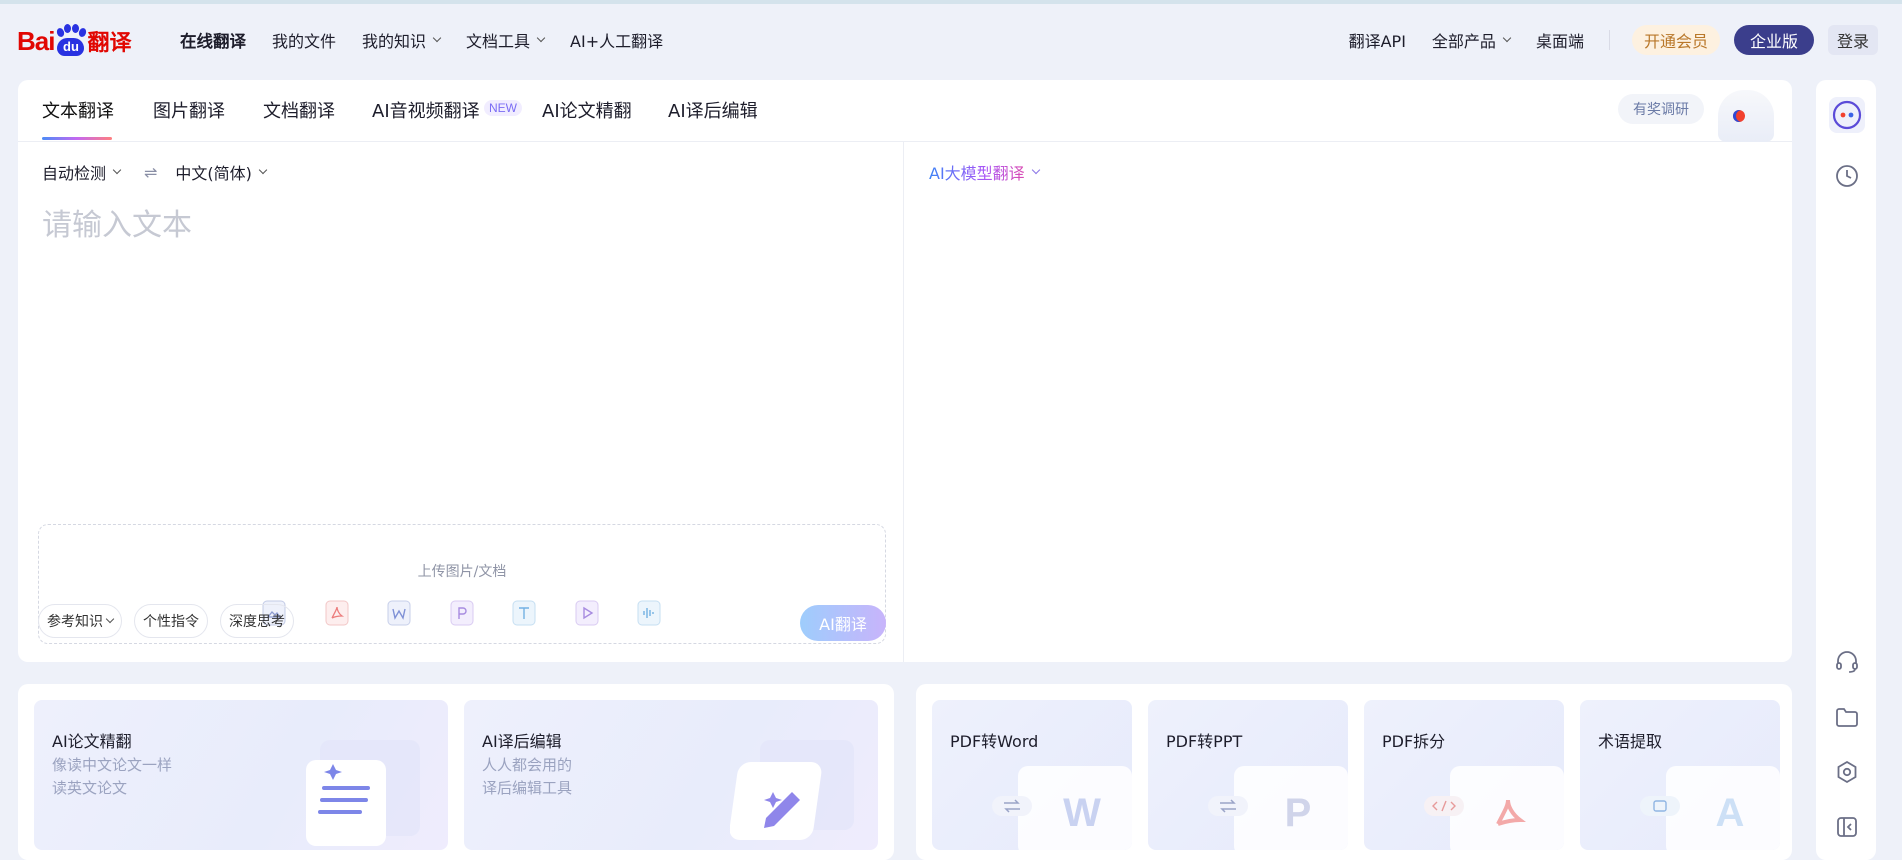 This screenshot has height=860, width=1902. I want to click on tool-letter: P, so click(1298, 813).